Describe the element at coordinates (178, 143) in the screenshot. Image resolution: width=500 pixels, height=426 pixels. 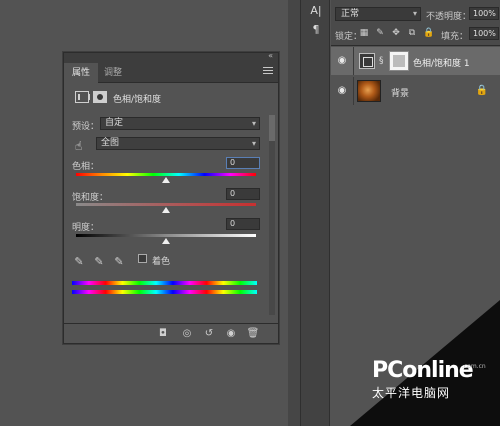
I see `channel-dropdown: 全图 ▾` at that location.